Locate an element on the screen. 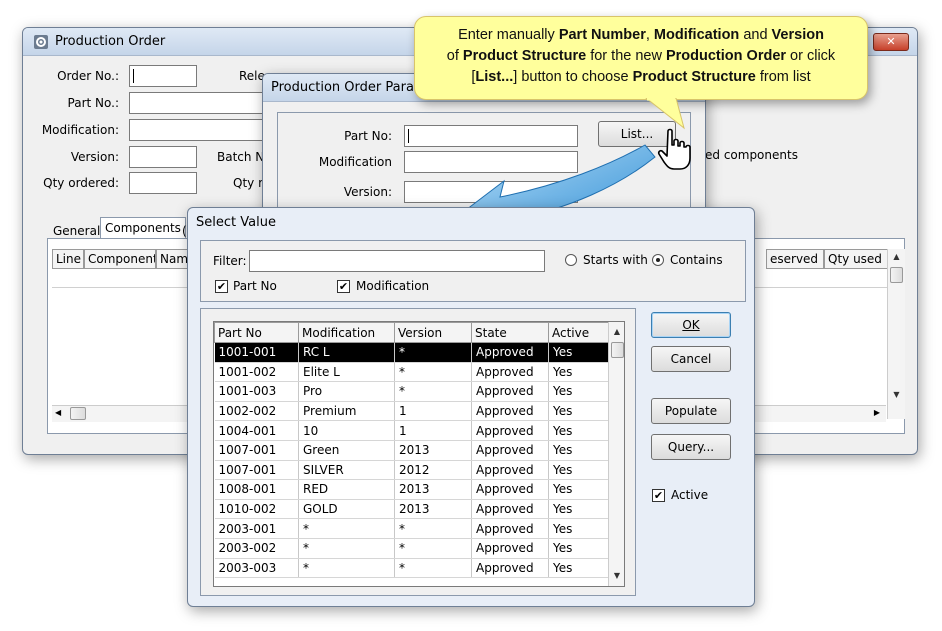  table-row: 1004-001 10 1 Approved Yes is located at coordinates (412, 430).